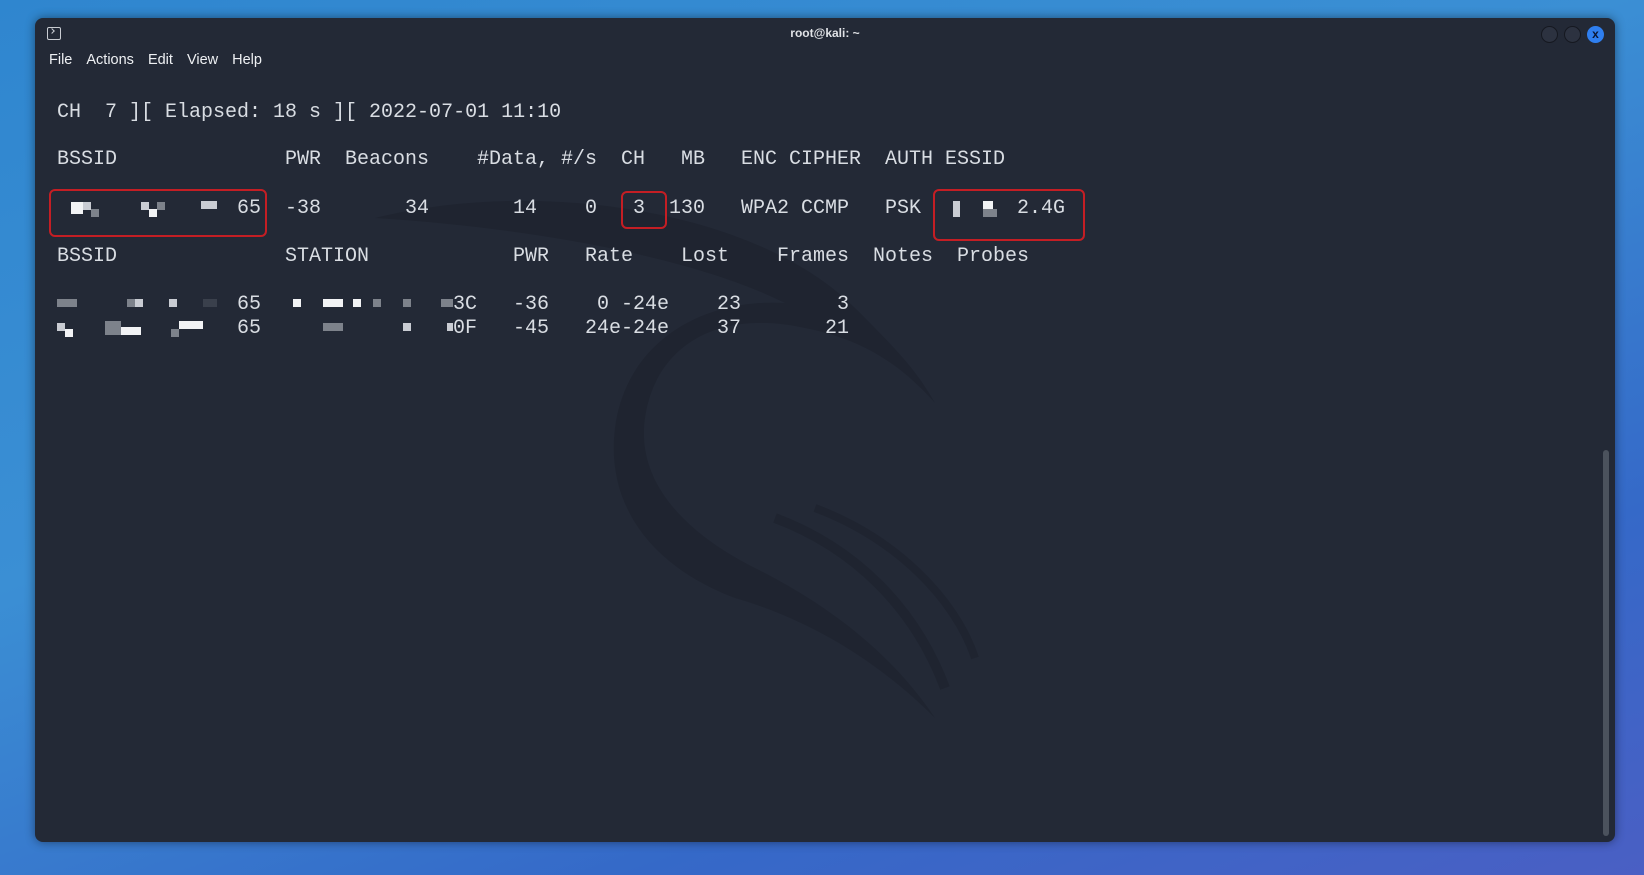 Image resolution: width=1644 pixels, height=875 pixels. I want to click on menu-edit: Edit, so click(160, 60).